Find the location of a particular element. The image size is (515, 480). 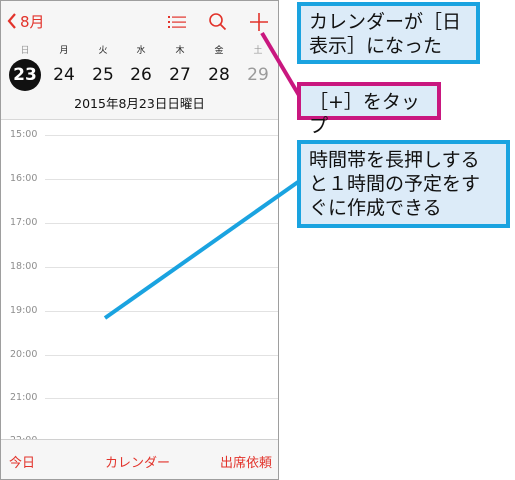

hour-label: 17:00 is located at coordinates (24, 222).